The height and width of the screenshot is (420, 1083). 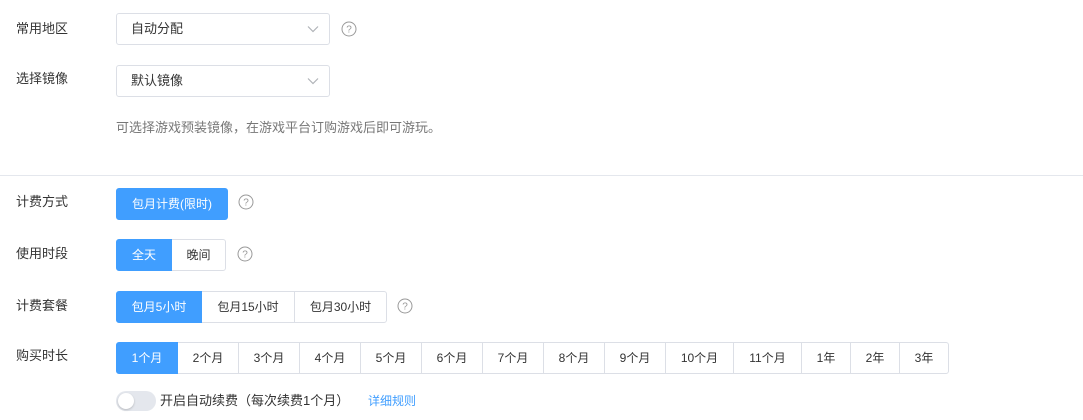 What do you see at coordinates (136, 401) in the screenshot?
I see `auto-renew-toggle` at bounding box center [136, 401].